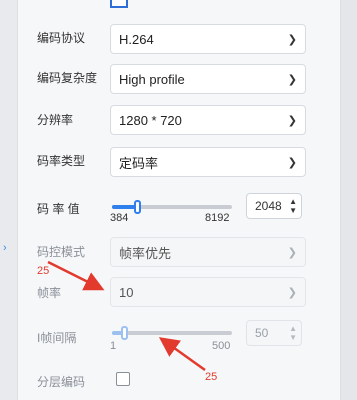 The width and height of the screenshot is (357, 400). Describe the element at coordinates (76, 275) in the screenshot. I see `annotation-arrow-top` at that location.